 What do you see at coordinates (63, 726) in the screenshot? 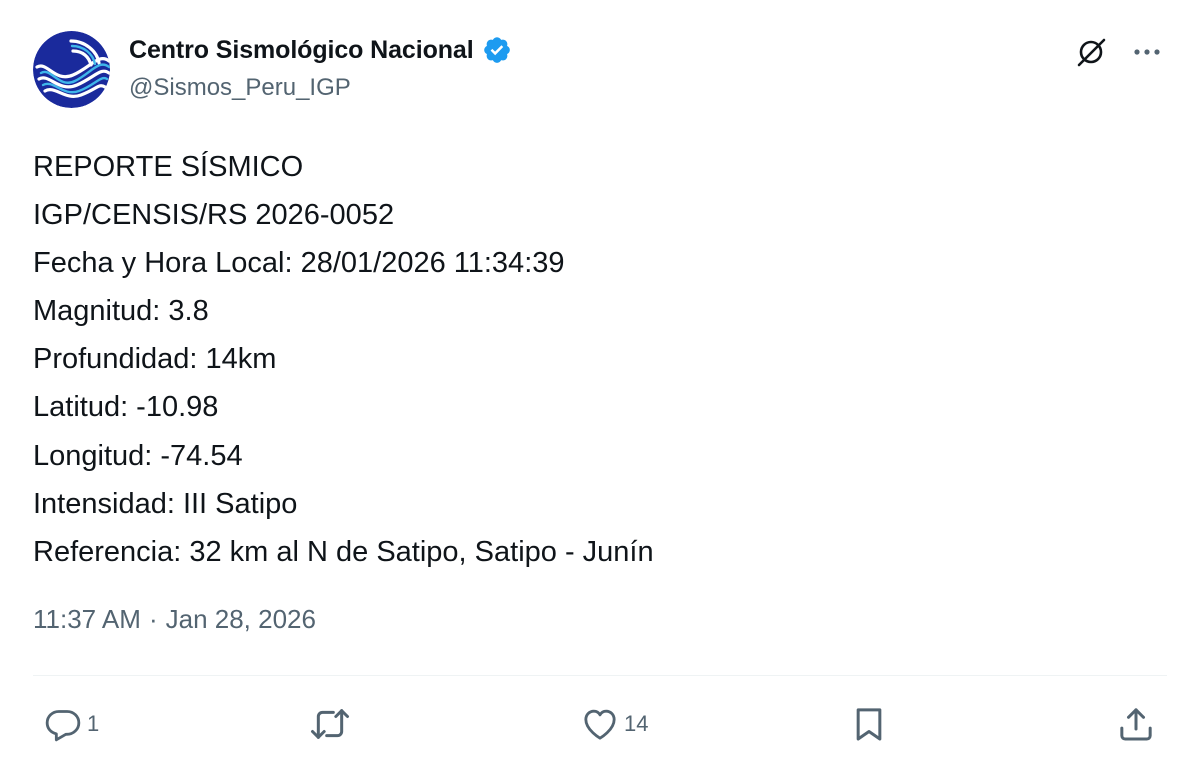
I see `reply-icon` at bounding box center [63, 726].